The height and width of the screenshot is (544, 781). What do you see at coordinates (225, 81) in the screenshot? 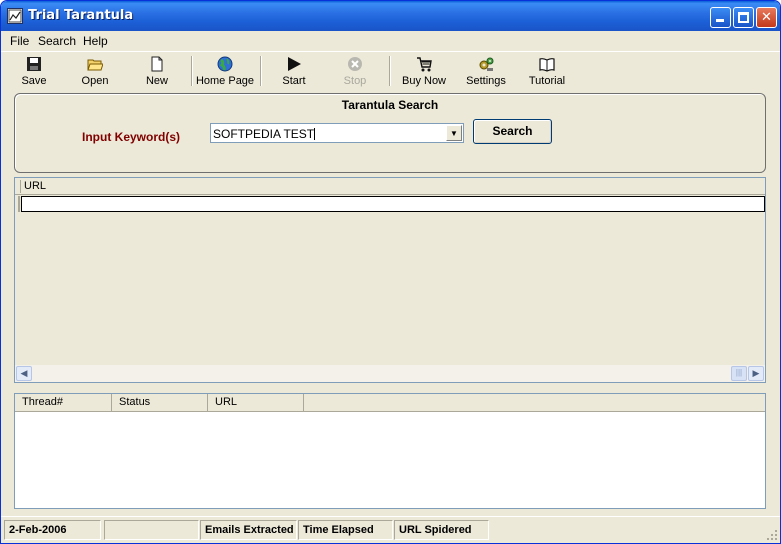
I see `home-page-label: Home Page` at bounding box center [225, 81].